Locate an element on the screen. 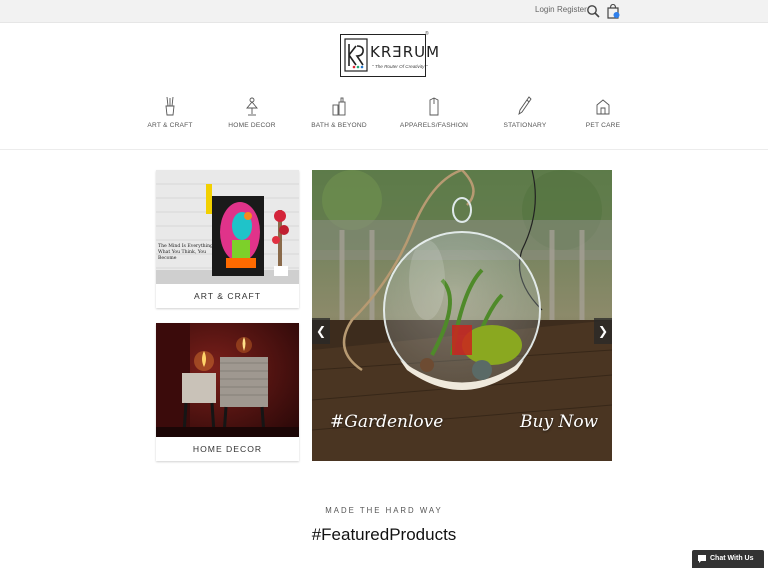  nav-item-art-craft: ART & CRAFT is located at coordinates (170, 112).